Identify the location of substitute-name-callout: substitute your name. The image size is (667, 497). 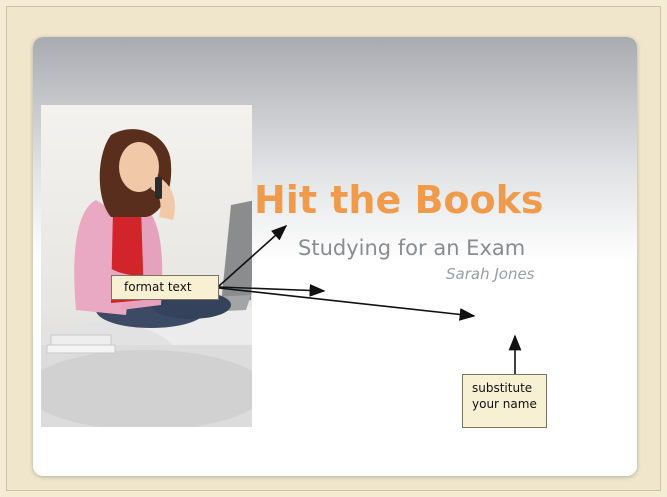
(504, 401).